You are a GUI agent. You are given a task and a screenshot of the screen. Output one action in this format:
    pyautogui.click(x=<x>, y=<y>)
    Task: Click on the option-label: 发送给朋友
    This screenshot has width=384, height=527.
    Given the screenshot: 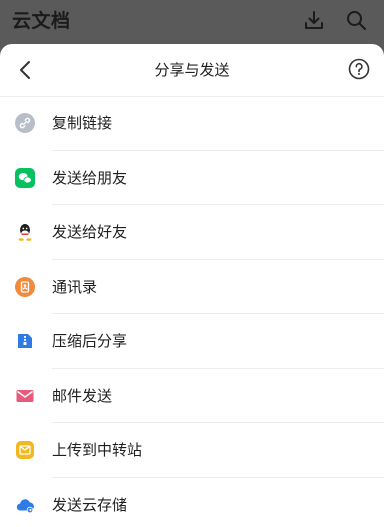 What is the action you would take?
    pyautogui.click(x=90, y=177)
    